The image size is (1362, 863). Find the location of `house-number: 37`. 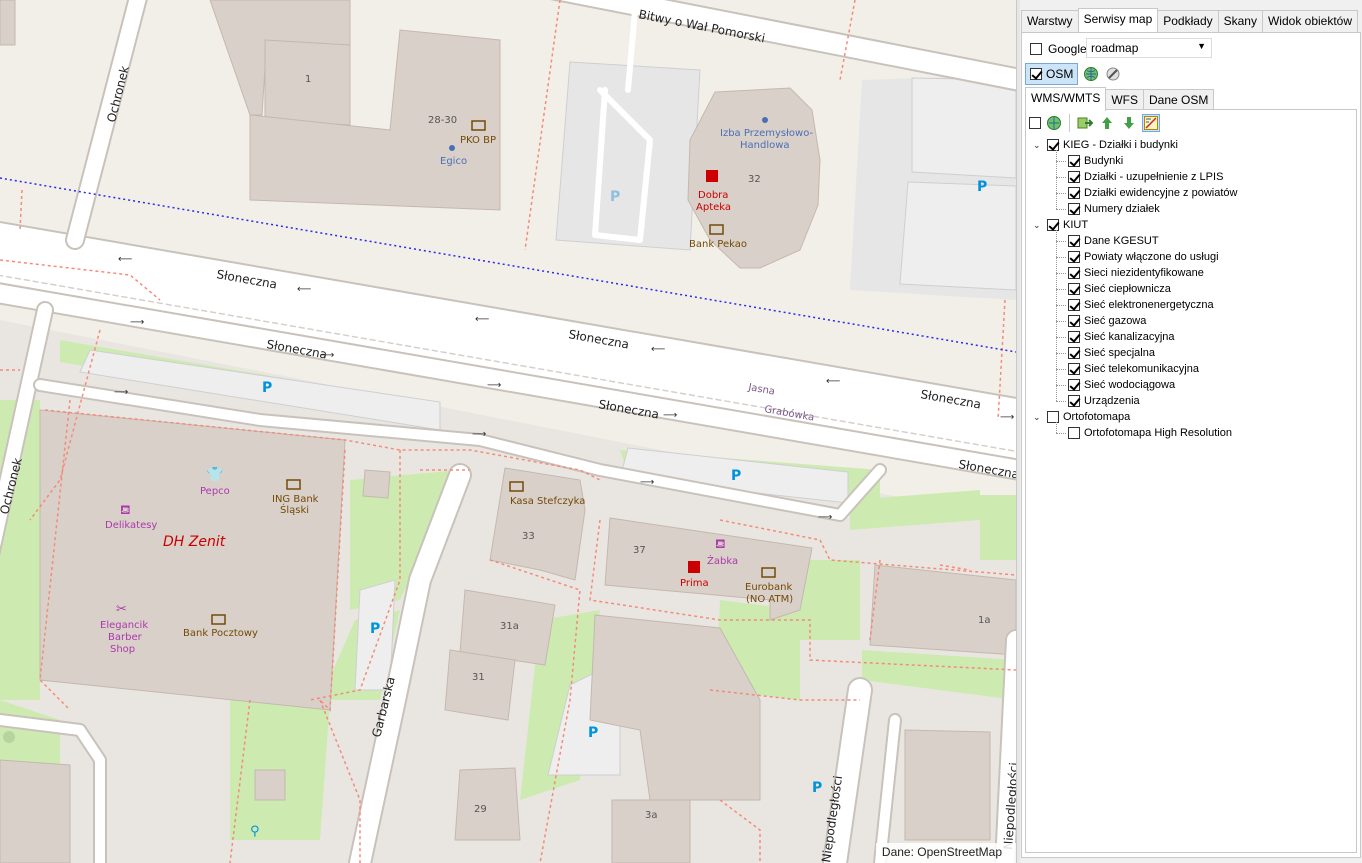

house-number: 37 is located at coordinates (639, 550).